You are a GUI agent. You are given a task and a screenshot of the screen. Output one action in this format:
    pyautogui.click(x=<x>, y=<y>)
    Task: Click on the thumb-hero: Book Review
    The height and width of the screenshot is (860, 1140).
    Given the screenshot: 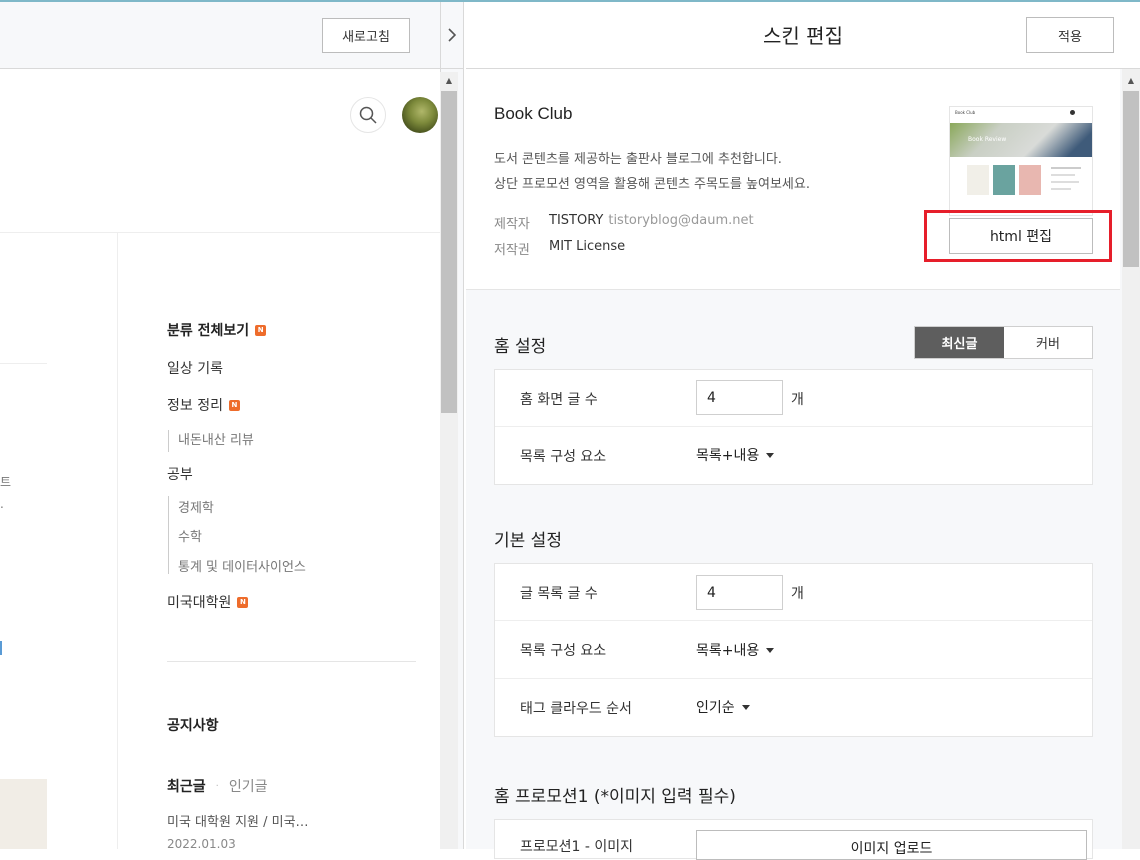 What is the action you would take?
    pyautogui.click(x=1021, y=140)
    